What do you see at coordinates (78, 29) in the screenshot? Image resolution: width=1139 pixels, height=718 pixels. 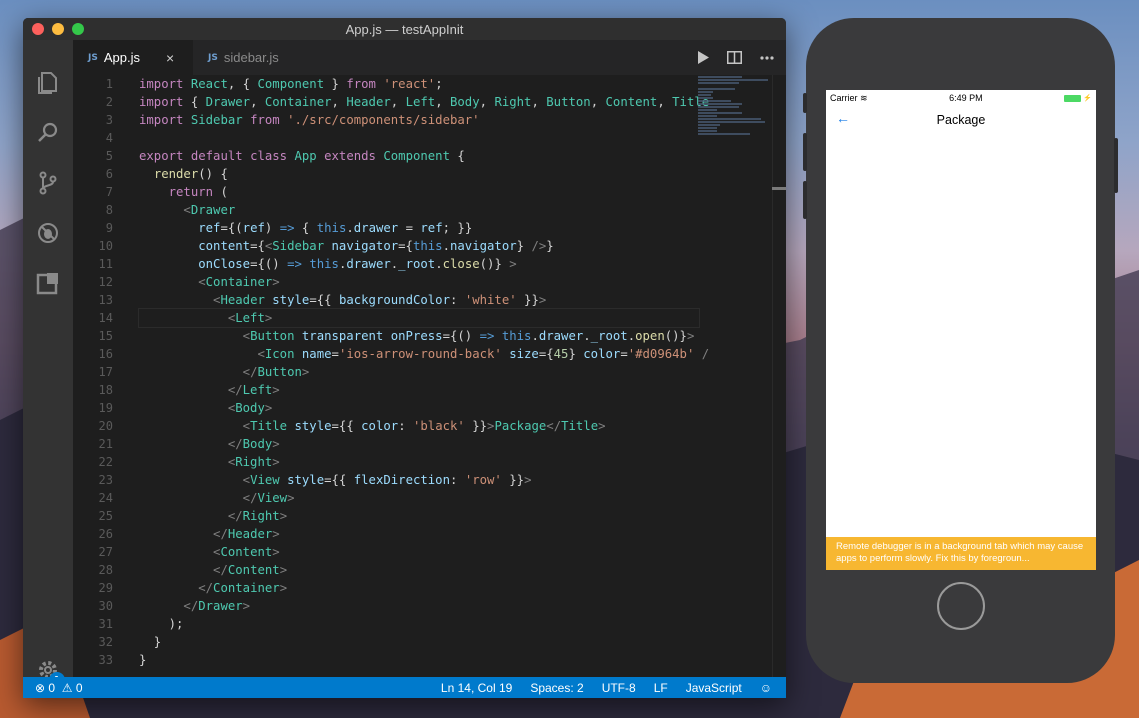 I see `maximize-window-button` at bounding box center [78, 29].